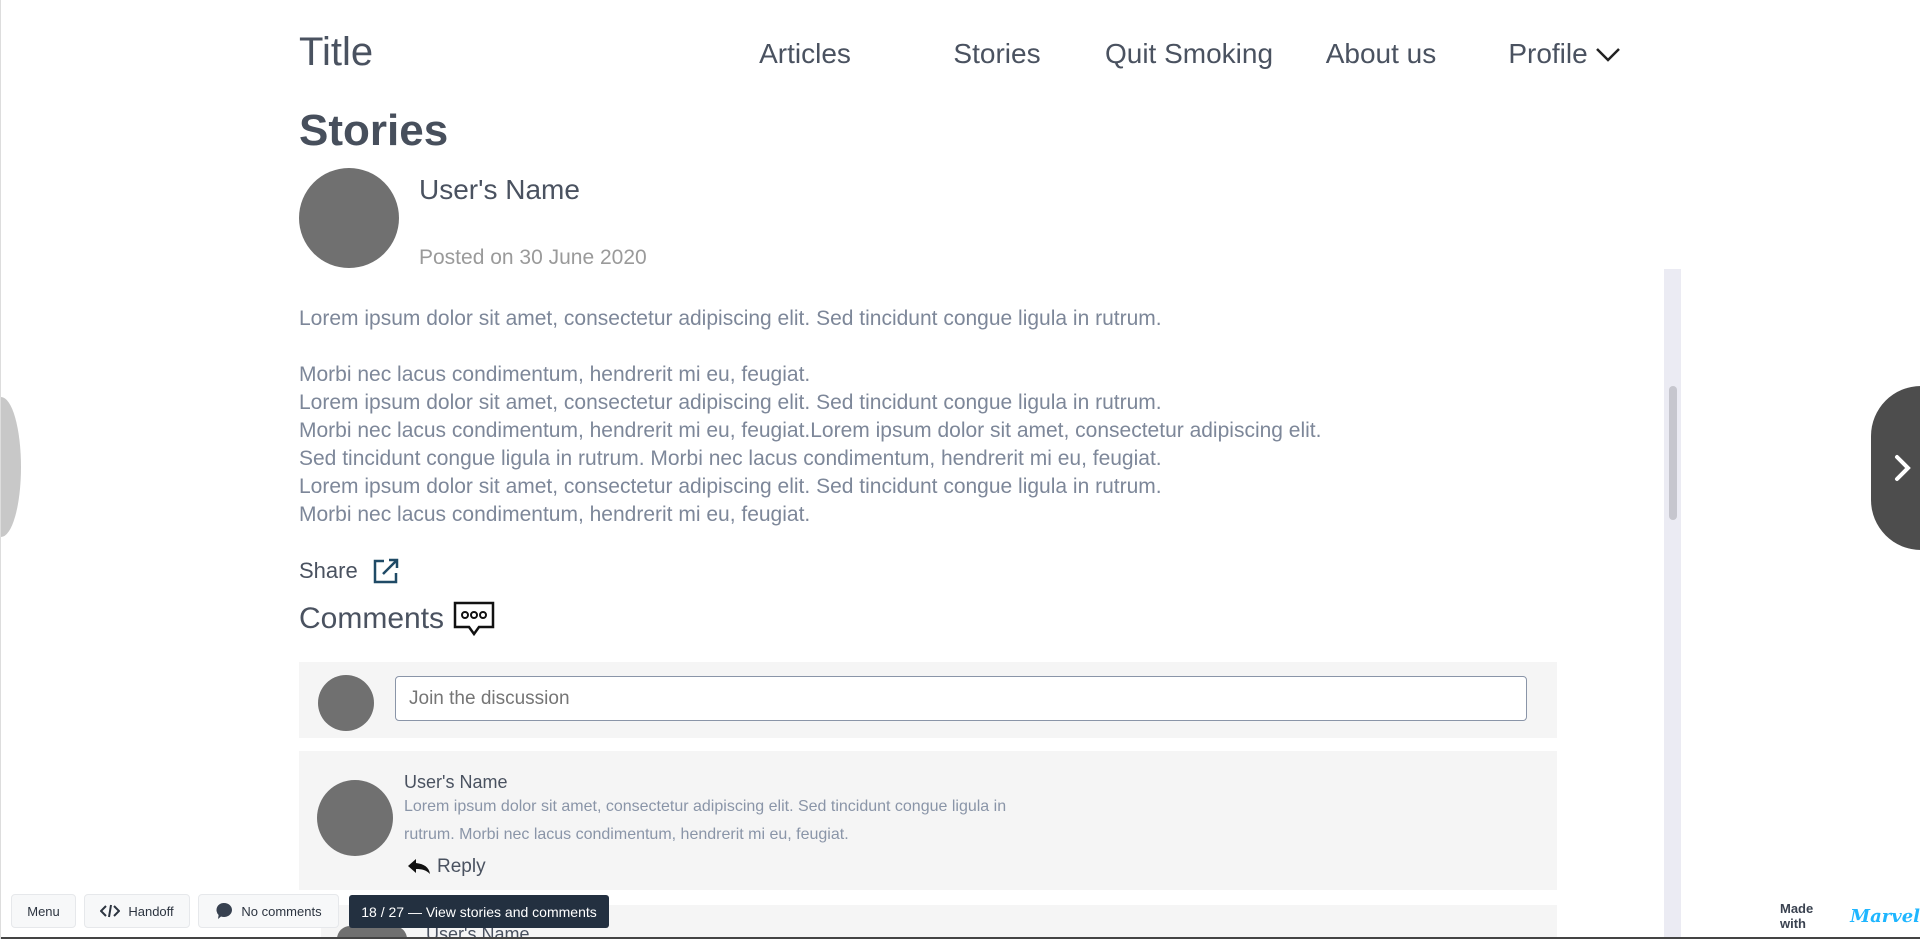  Describe the element at coordinates (281, 911) in the screenshot. I see `comments-label: No comments` at that location.